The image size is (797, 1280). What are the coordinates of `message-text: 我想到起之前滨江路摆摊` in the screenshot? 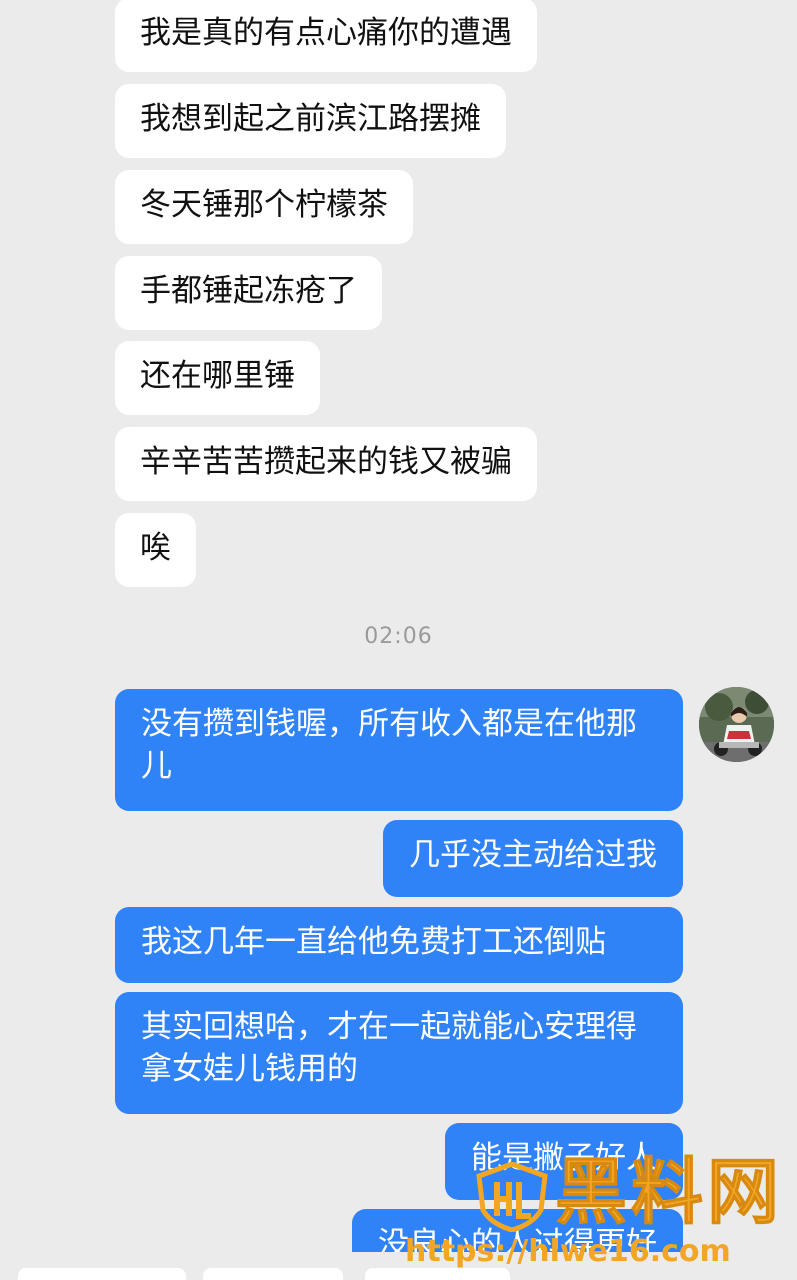 It's located at (310, 119).